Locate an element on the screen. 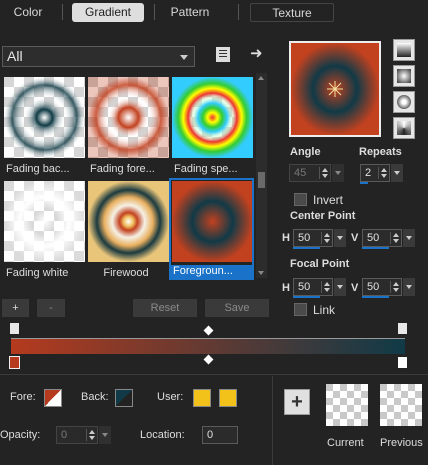 The height and width of the screenshot is (465, 428). save-button: Save is located at coordinates (237, 308).